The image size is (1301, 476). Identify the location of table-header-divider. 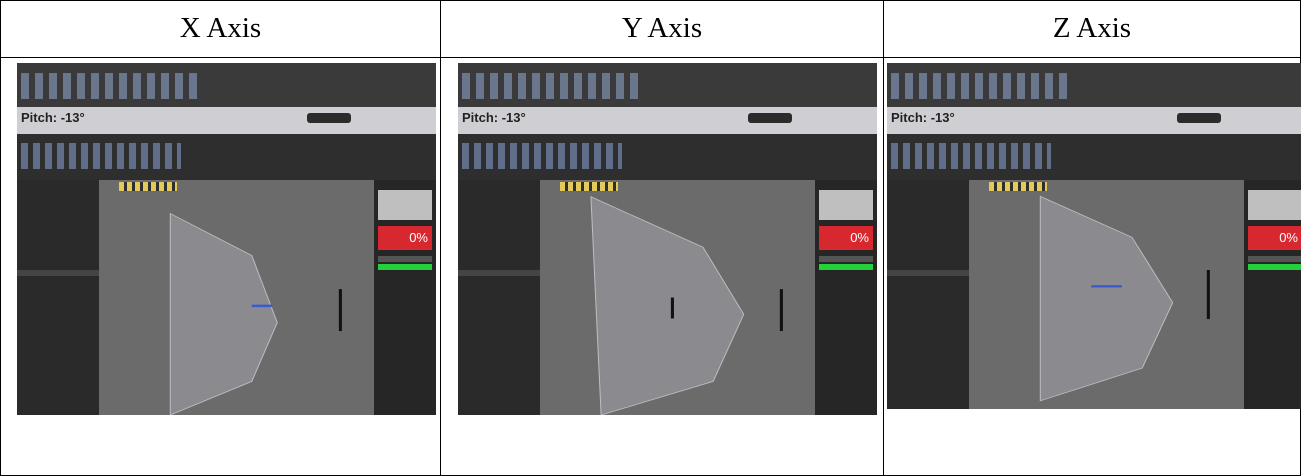
(650, 57).